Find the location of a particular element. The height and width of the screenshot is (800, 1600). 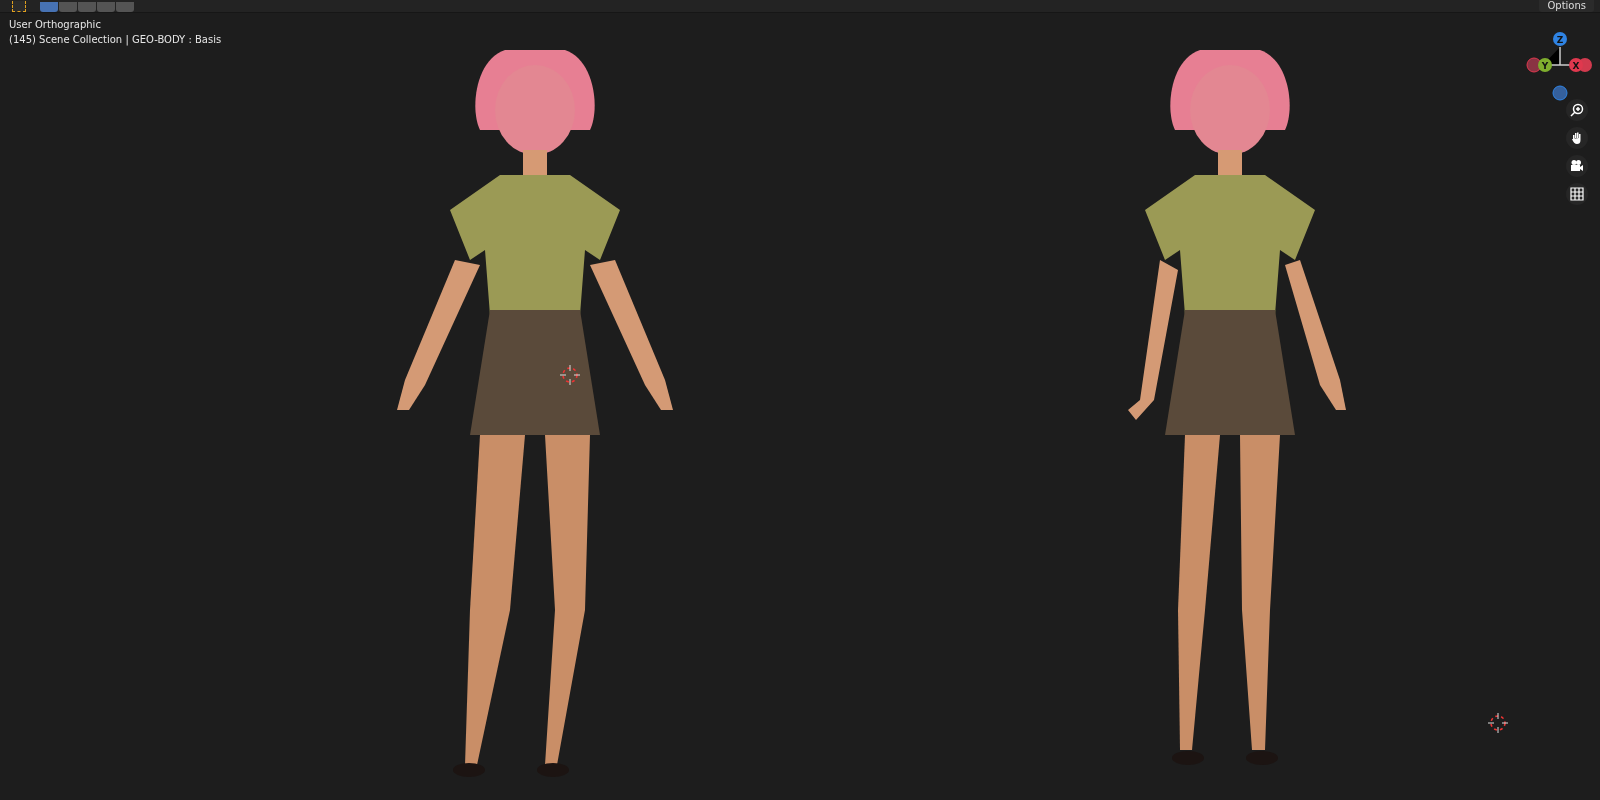

camera-icon is located at coordinates (1577, 166).